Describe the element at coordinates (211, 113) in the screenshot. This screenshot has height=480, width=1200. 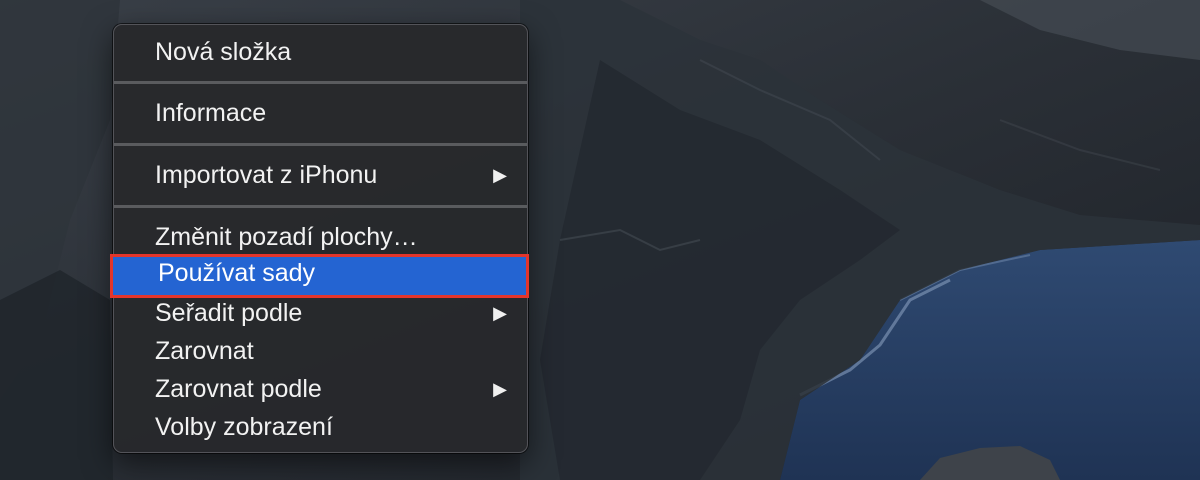
I see `menu-item-label: Informace` at that location.